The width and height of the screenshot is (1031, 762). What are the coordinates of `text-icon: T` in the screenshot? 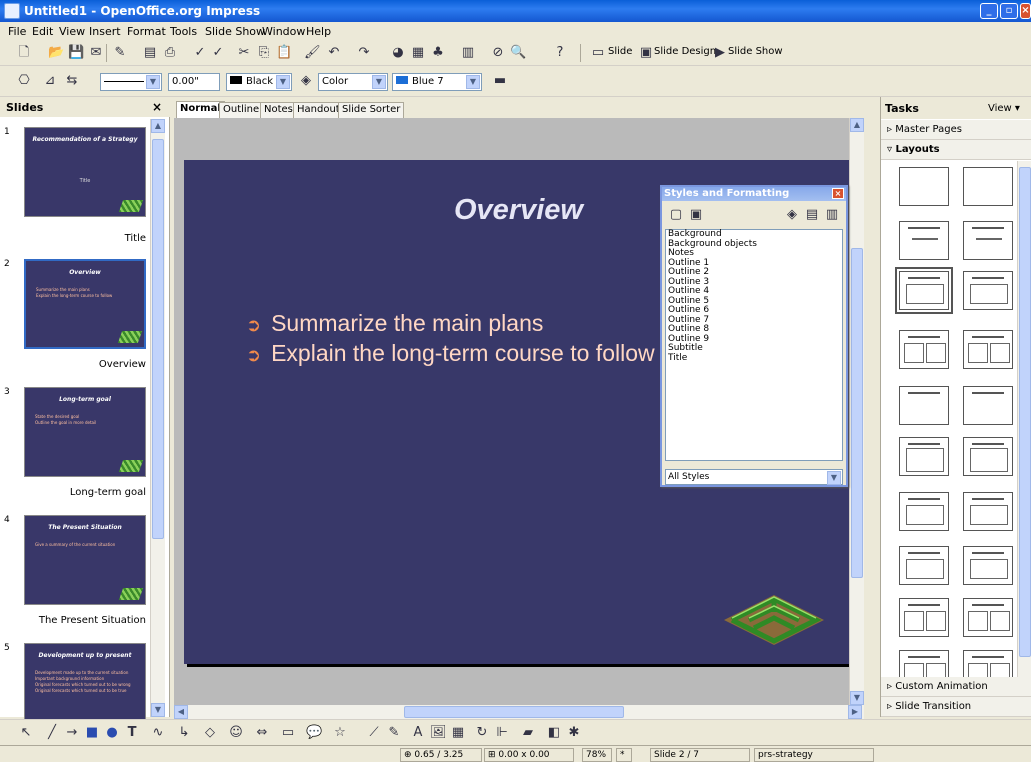 It's located at (132, 733).